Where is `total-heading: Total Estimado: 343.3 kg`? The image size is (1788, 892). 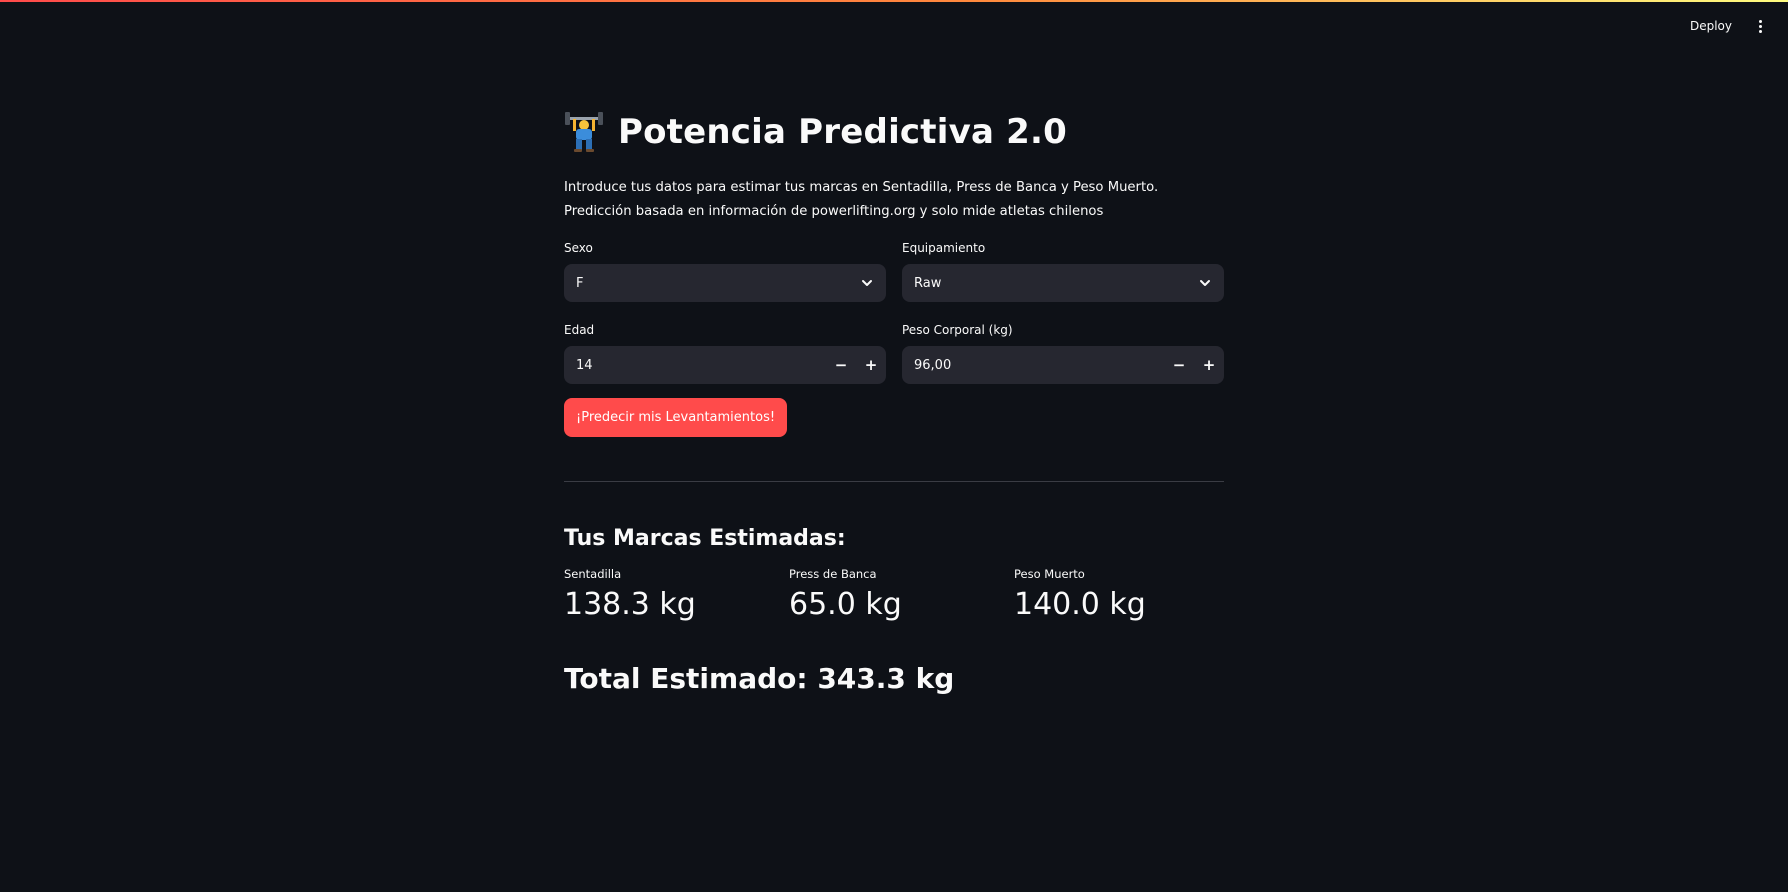
total-heading: Total Estimado: 343.3 kg is located at coordinates (759, 678).